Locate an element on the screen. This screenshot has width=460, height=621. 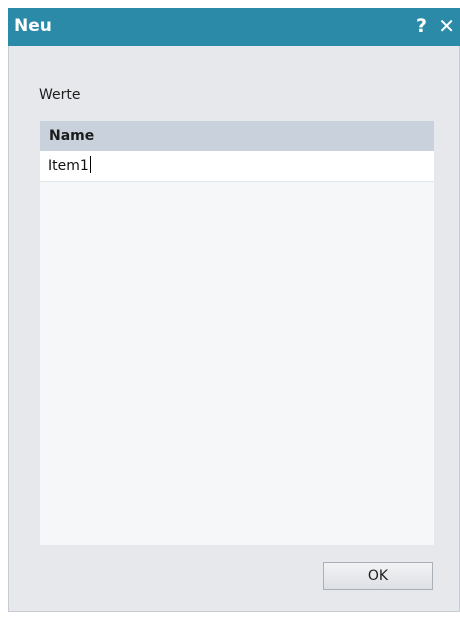
column-header-name: Name is located at coordinates (237, 136).